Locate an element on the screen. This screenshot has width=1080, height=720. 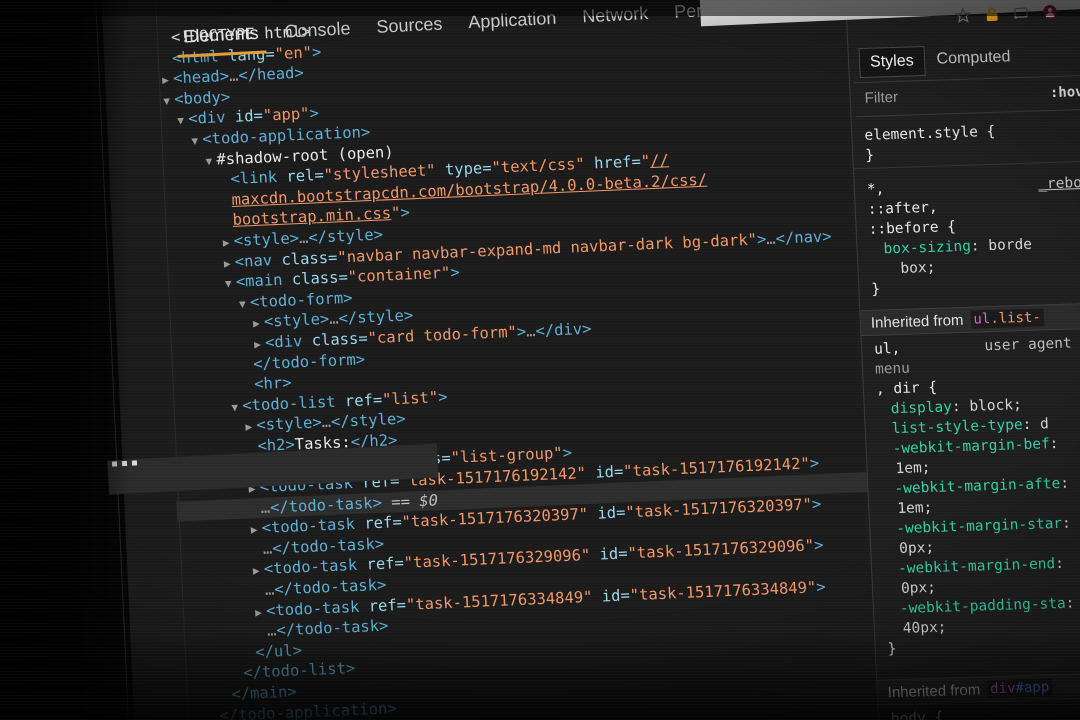
devtools-tab-application: Application is located at coordinates (512, 20).